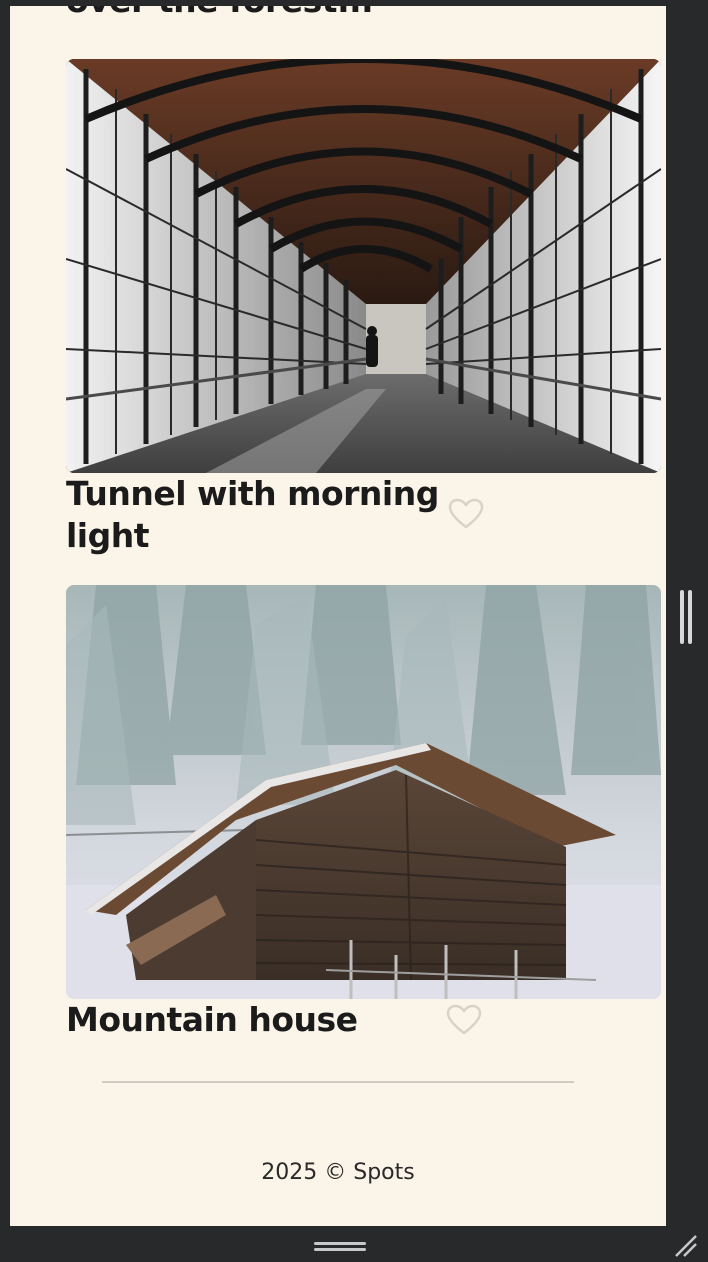 This screenshot has width=708, height=1262. I want to click on card-title-house: Mountain house, so click(212, 1019).